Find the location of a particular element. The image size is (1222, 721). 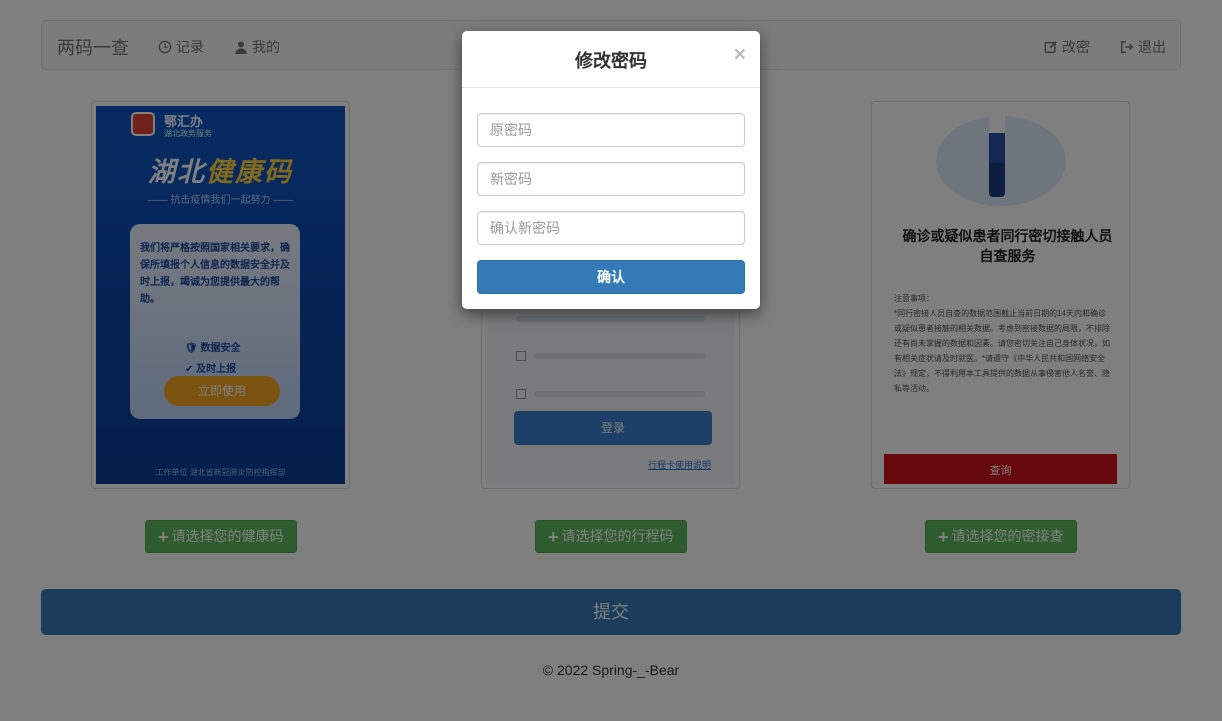

change-password-modal: 修改密码 × 确认 is located at coordinates (611, 170).